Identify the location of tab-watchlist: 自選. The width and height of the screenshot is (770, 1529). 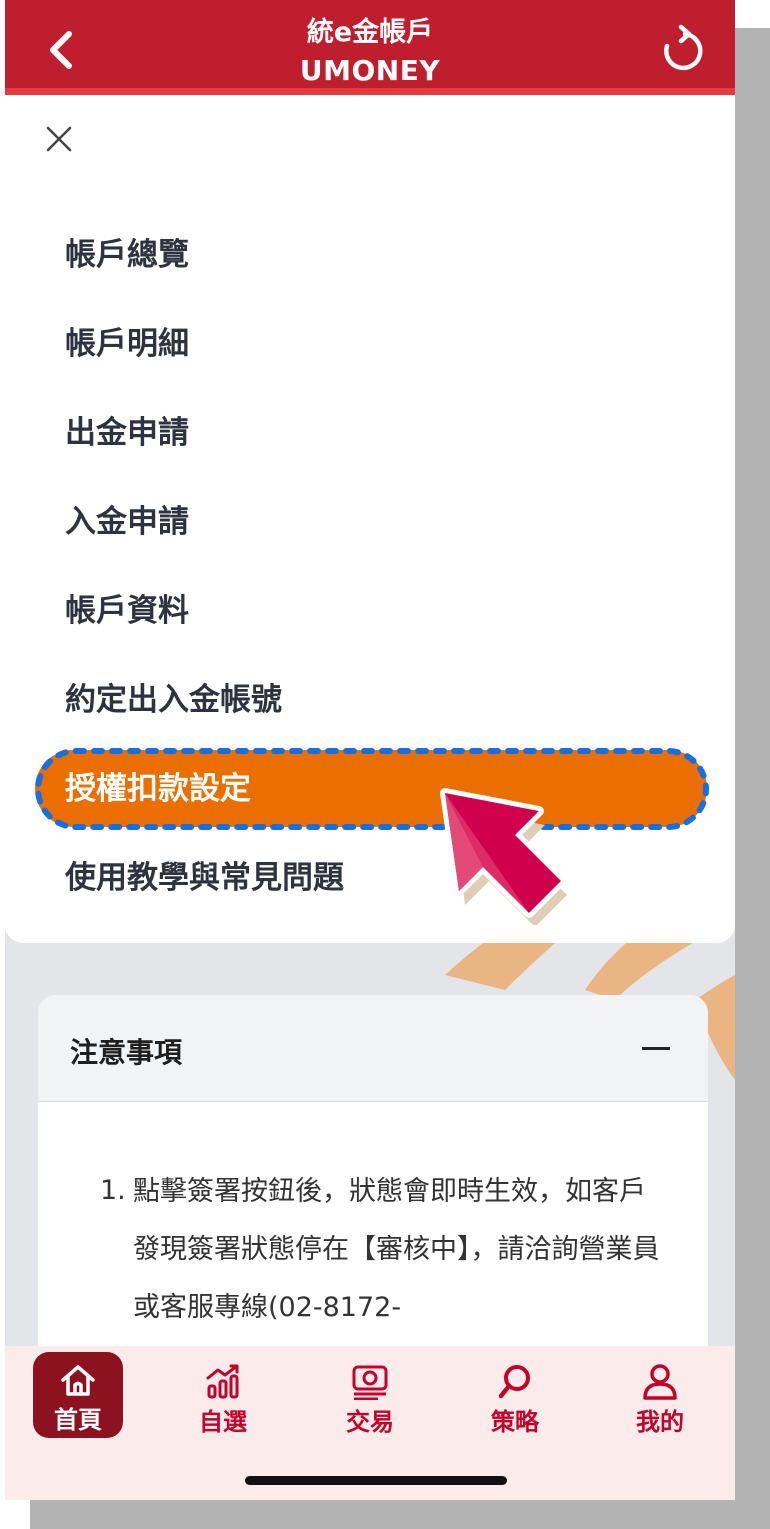
(223, 1391).